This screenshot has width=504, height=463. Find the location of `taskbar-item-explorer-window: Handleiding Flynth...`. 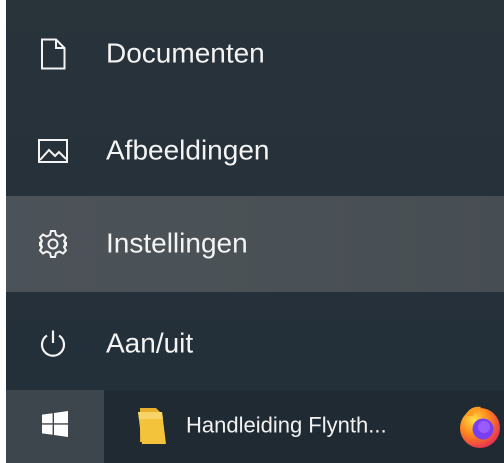

taskbar-item-explorer-window: Handleiding Flynth... is located at coordinates (270, 426).